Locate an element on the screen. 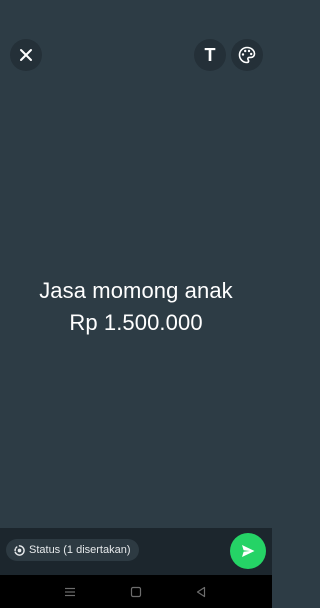 Image resolution: width=320 pixels, height=608 pixels. status-ring-icon is located at coordinates (19, 550).